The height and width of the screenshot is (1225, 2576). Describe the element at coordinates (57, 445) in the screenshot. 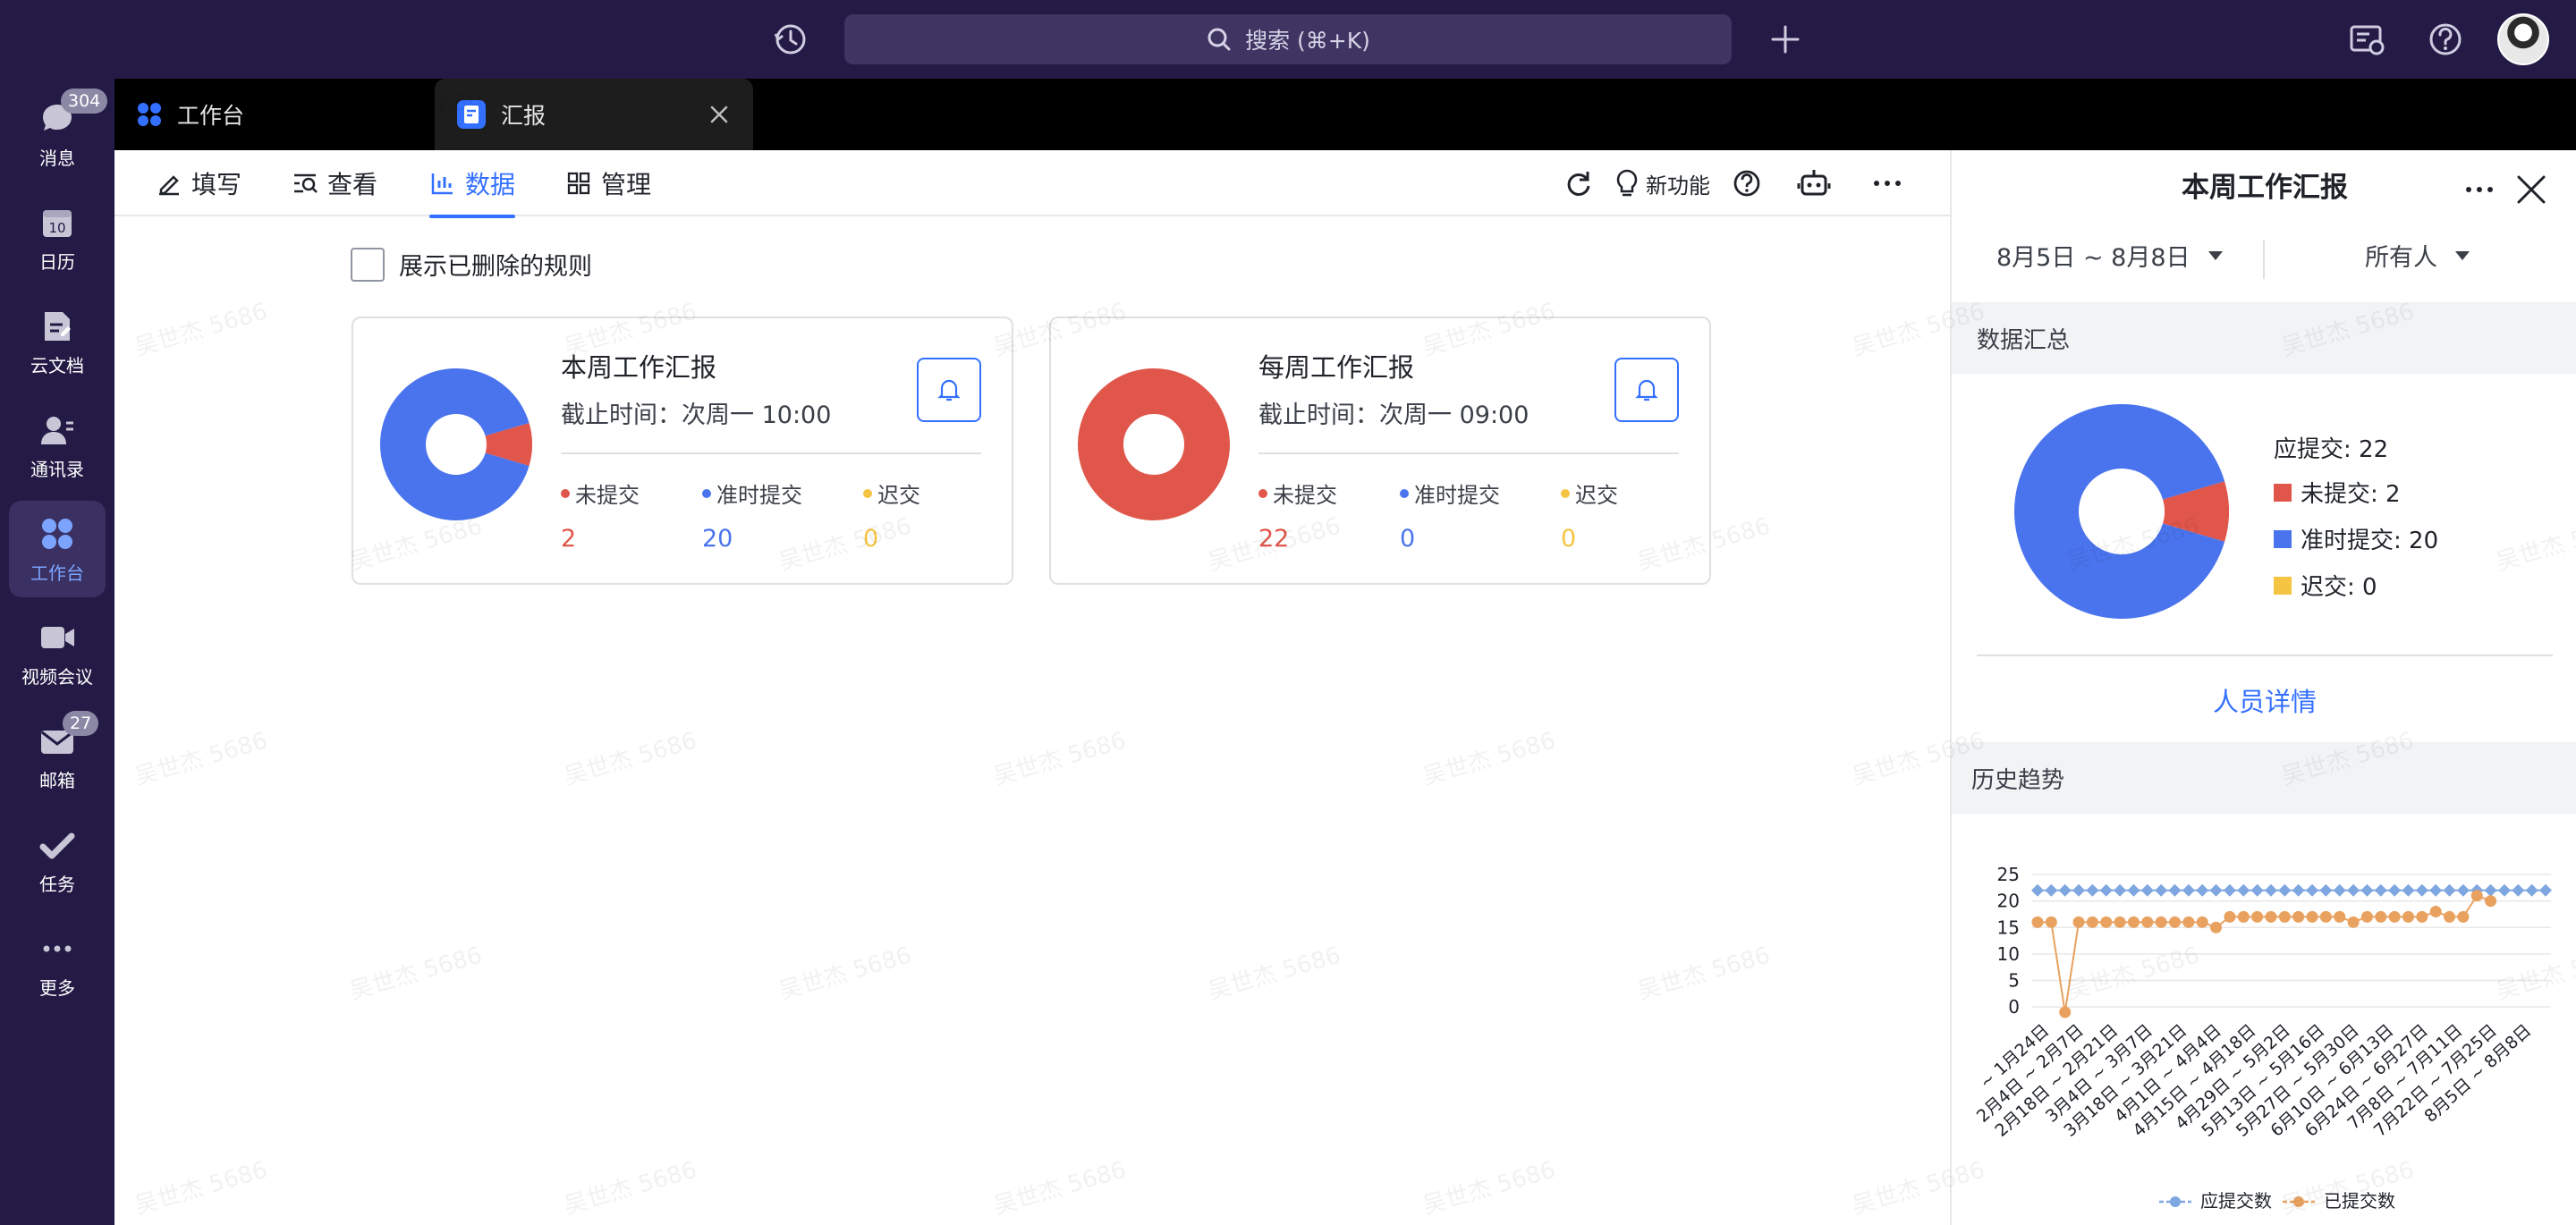

I see `nav-item-contacts: 通讯录` at that location.